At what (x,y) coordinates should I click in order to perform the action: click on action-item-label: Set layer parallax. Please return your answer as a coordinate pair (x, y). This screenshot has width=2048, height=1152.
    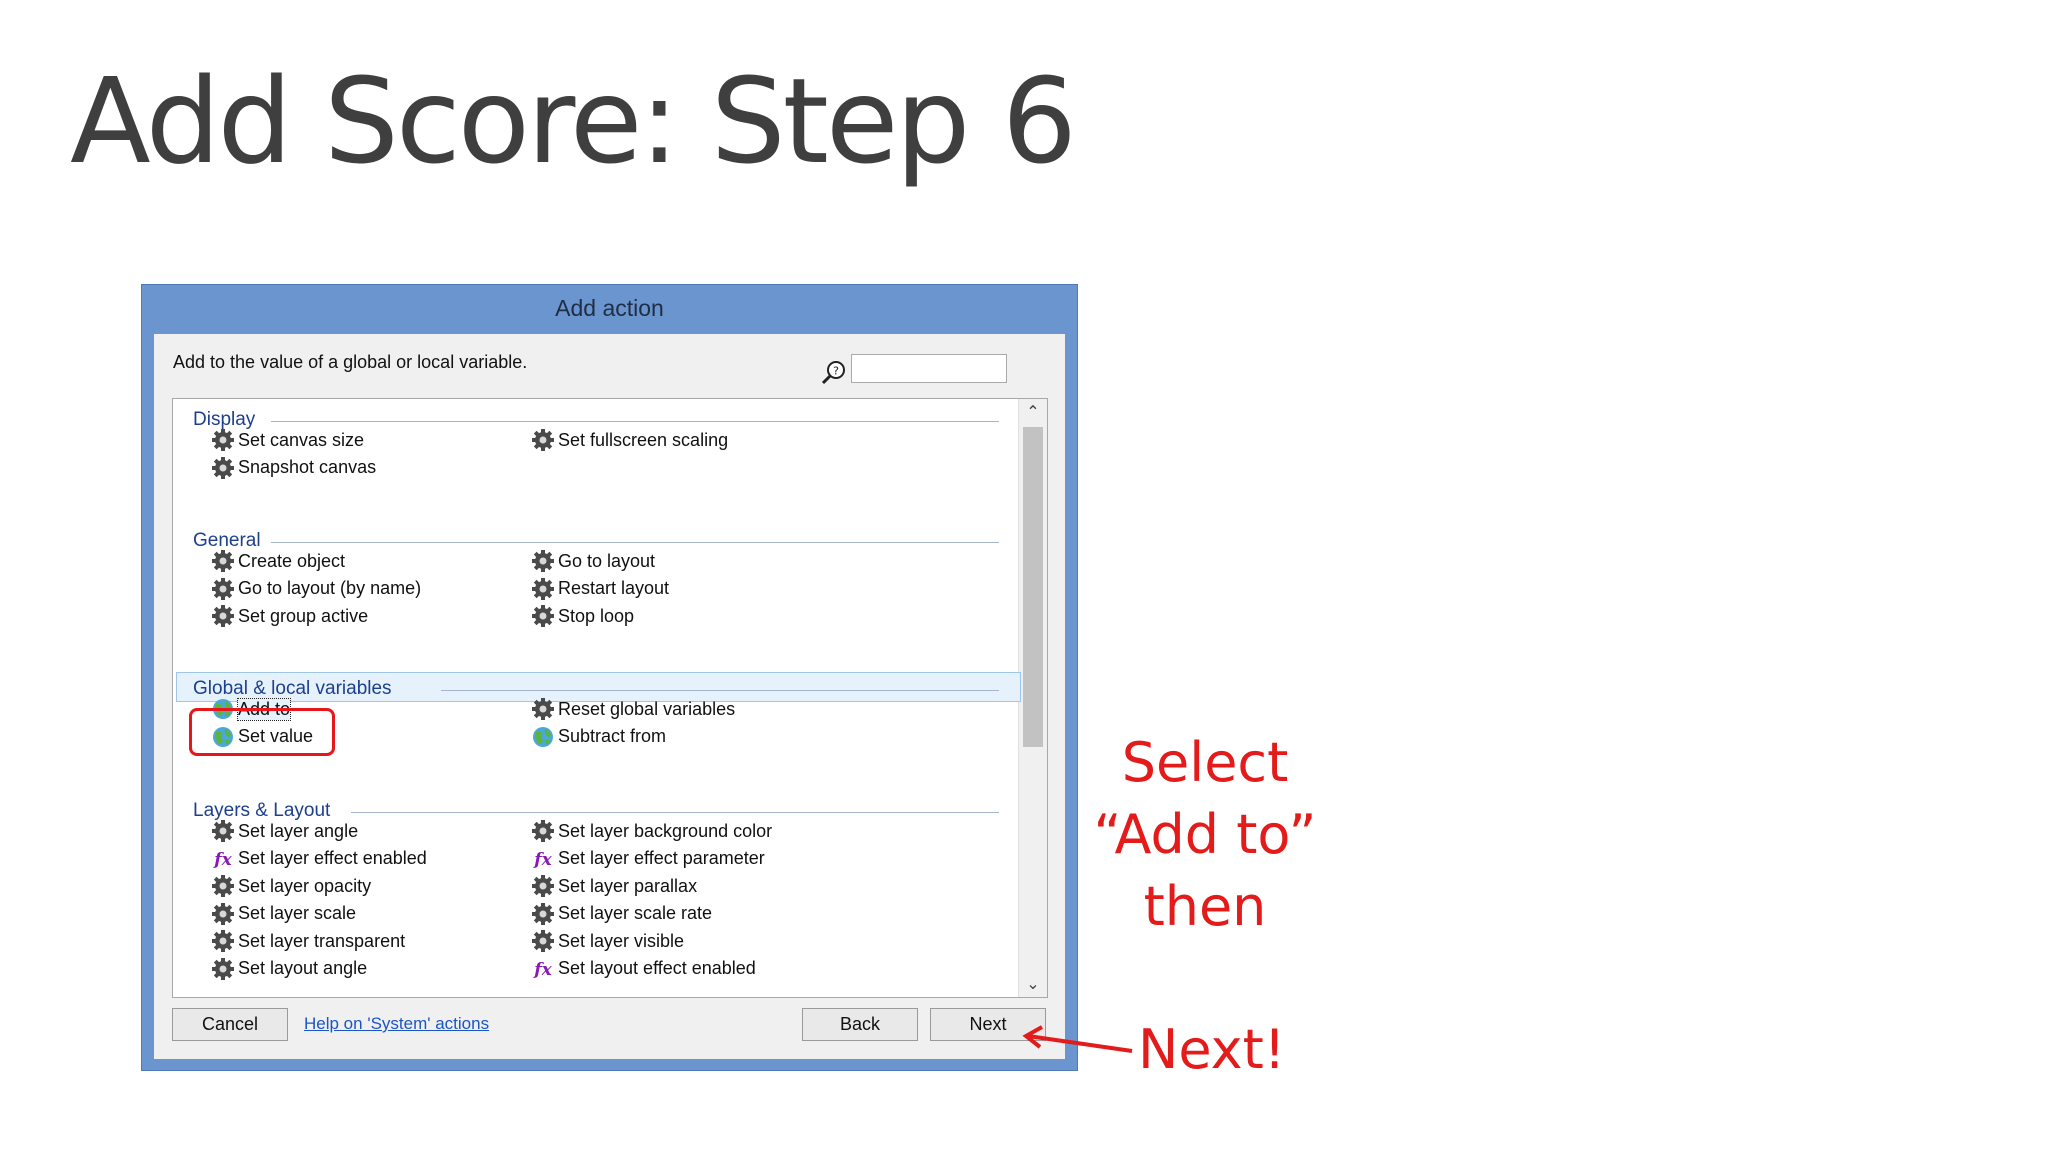
    Looking at the image, I should click on (628, 885).